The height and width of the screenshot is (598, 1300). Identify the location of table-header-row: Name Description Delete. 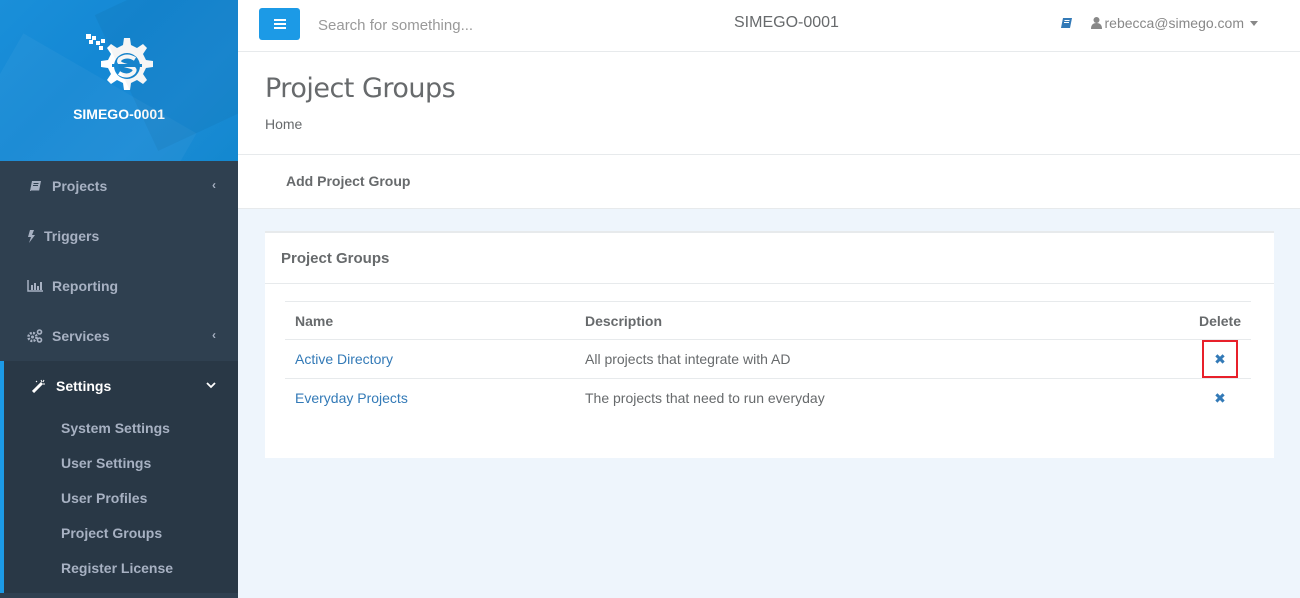
(768, 320).